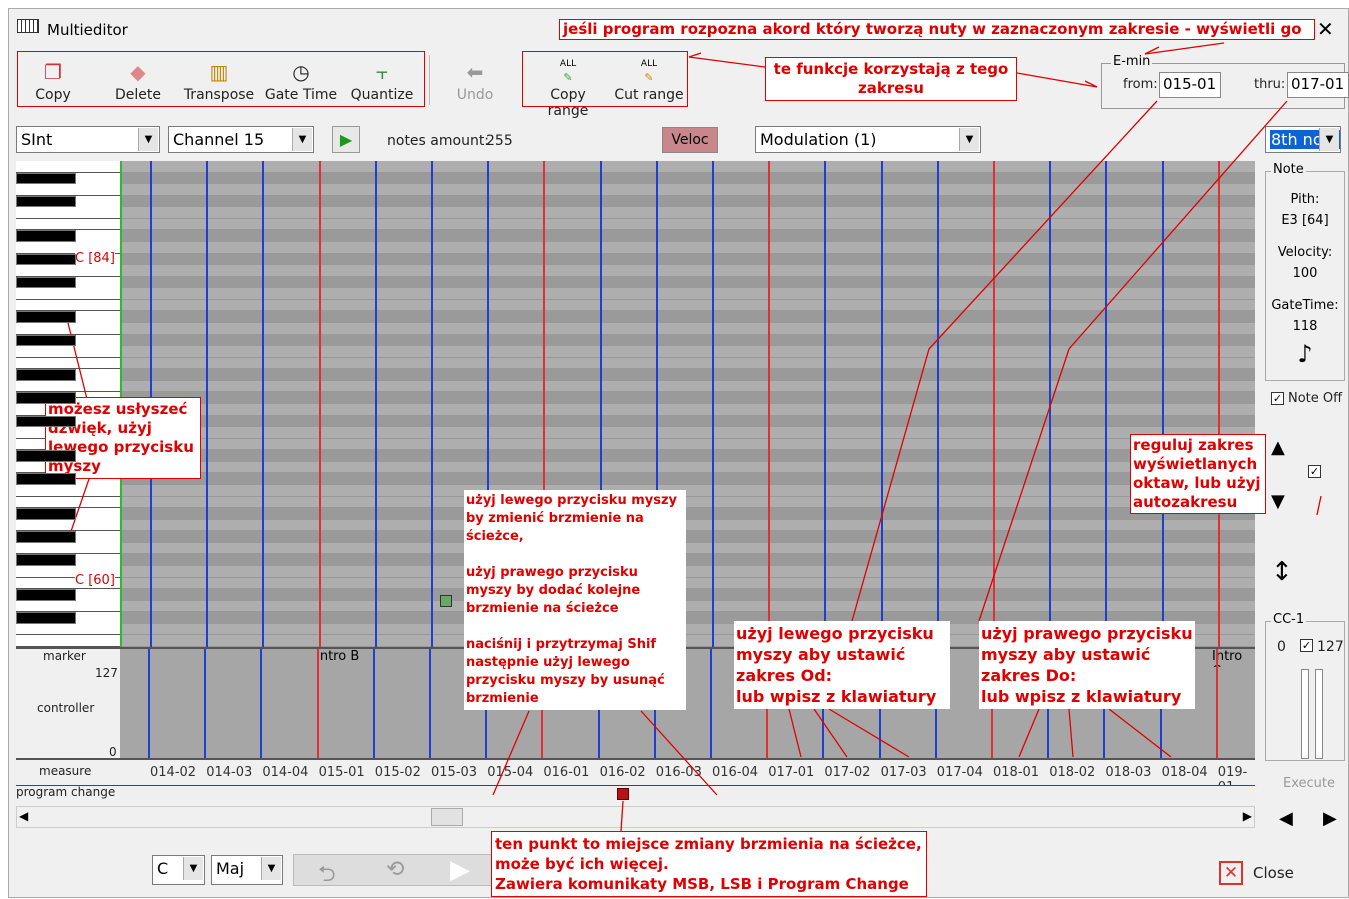 The width and height of the screenshot is (1349, 899). What do you see at coordinates (510, 772) in the screenshot?
I see `measure-tick: 015-04` at bounding box center [510, 772].